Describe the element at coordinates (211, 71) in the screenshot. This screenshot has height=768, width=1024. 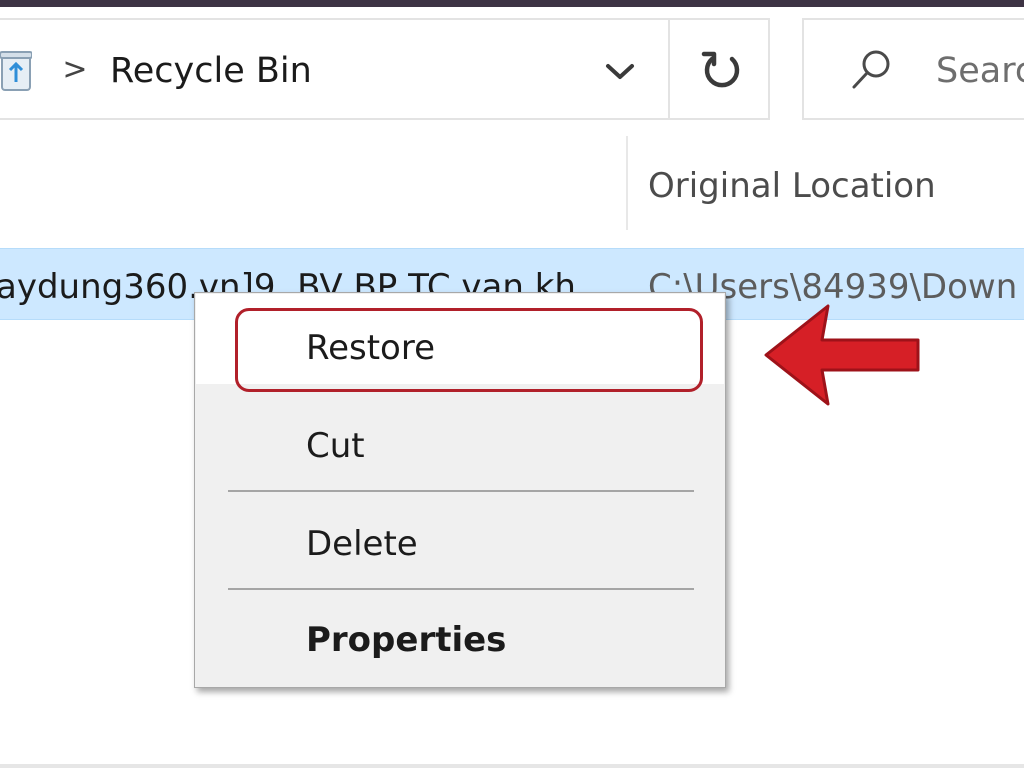
I see `breadcrumb-recycle-bin: Recycle Bin` at that location.